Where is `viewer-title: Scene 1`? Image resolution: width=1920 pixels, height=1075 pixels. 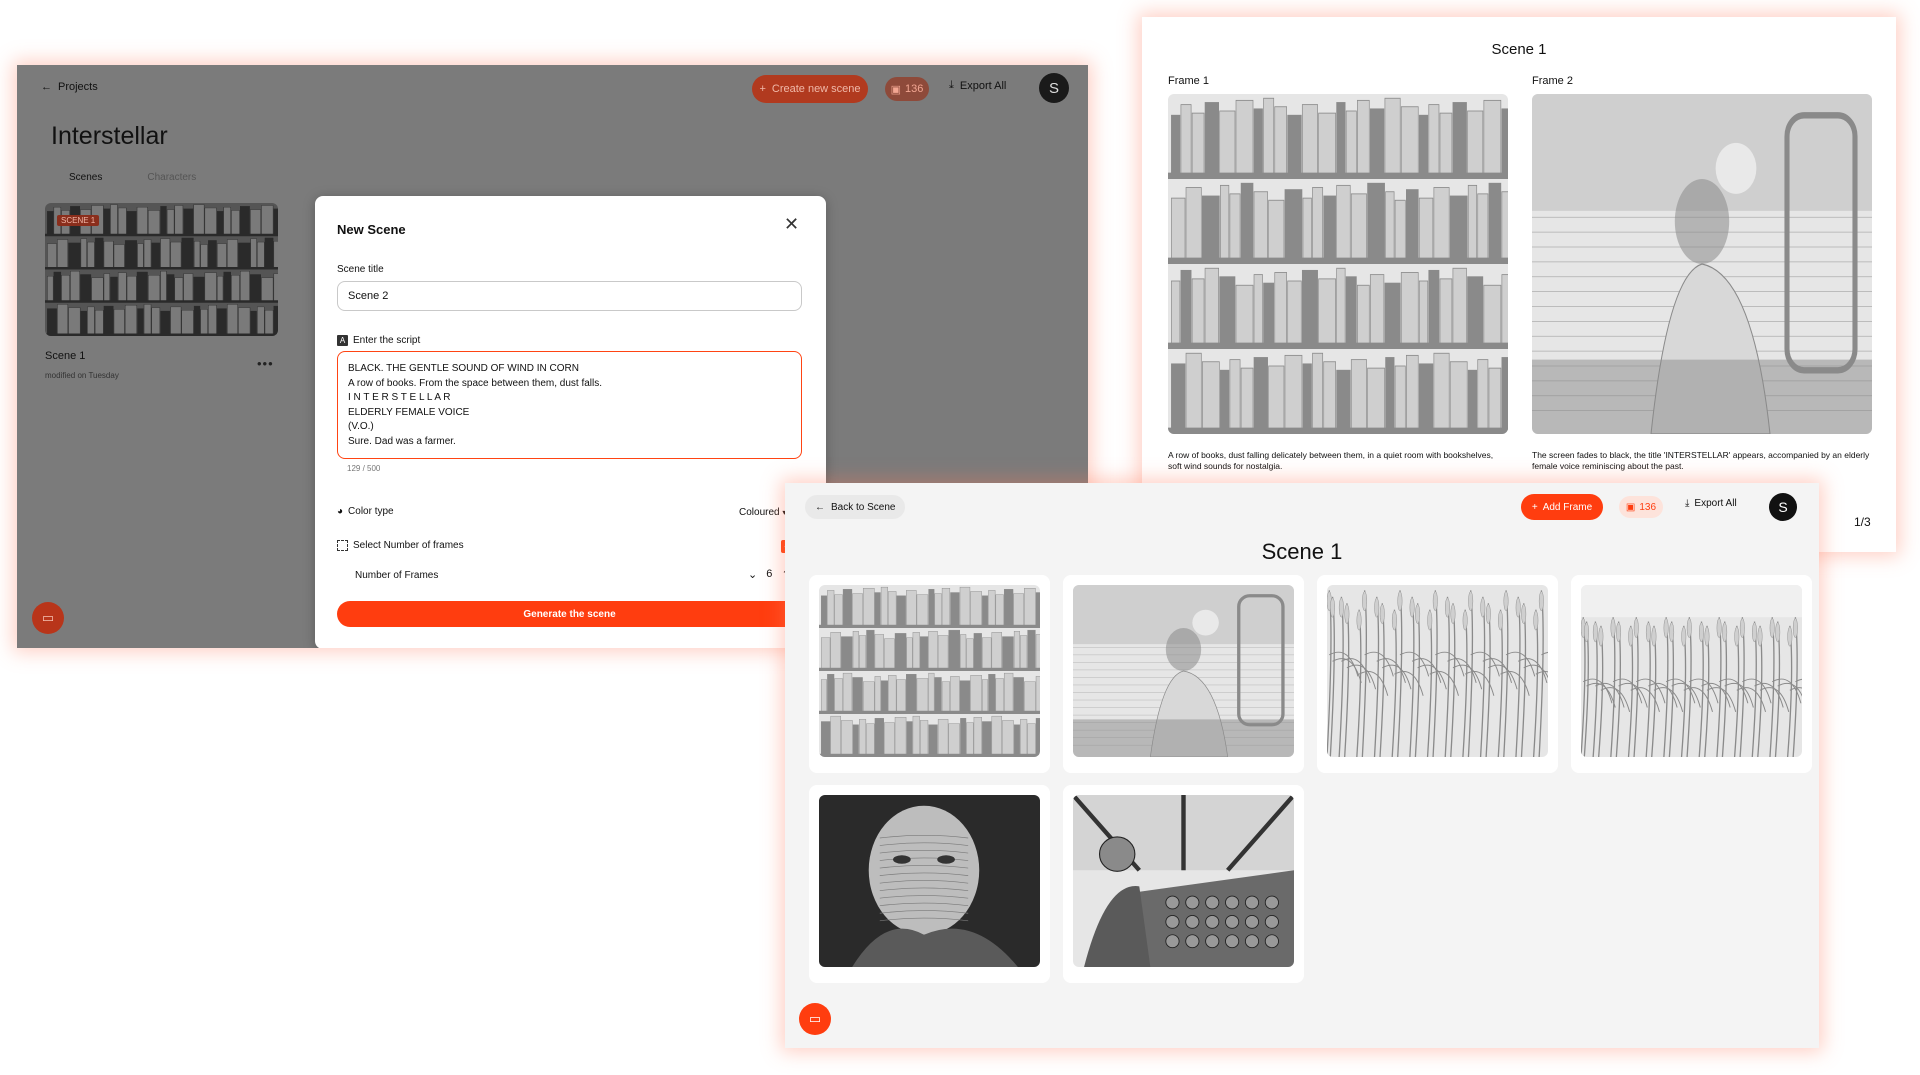
viewer-title: Scene 1 is located at coordinates (1519, 49).